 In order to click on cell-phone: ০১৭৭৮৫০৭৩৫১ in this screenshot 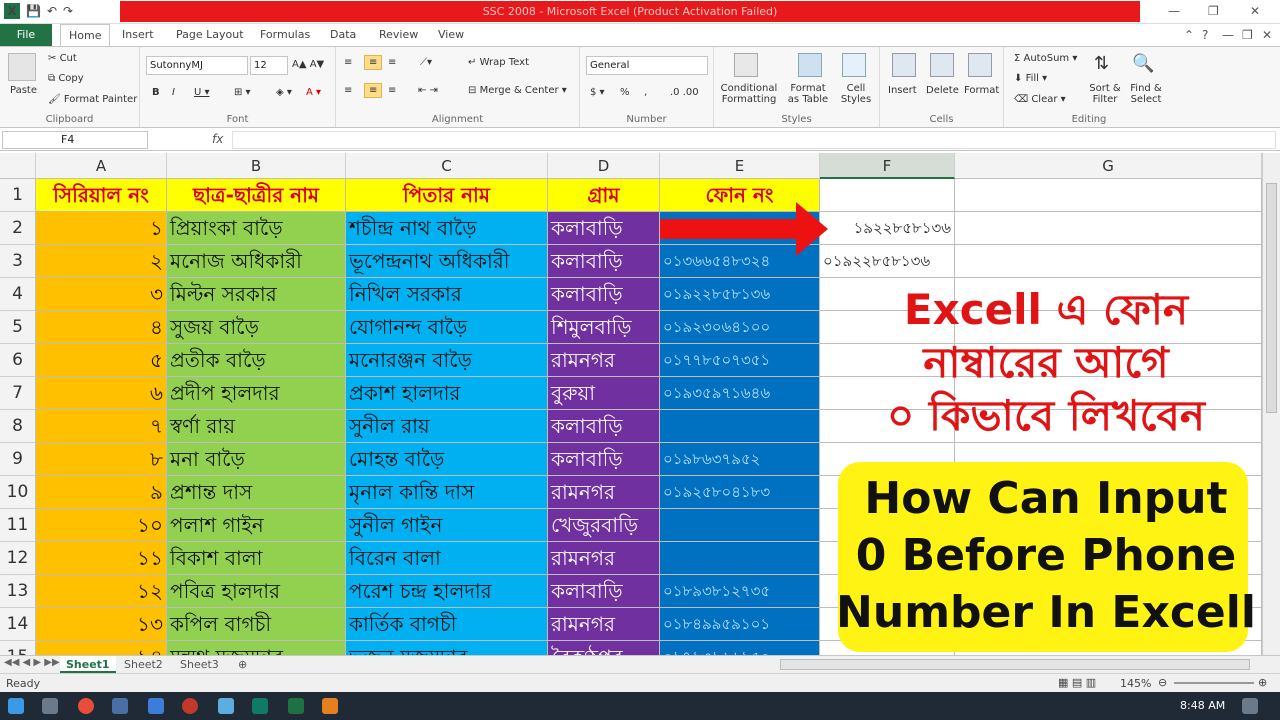, I will do `click(740, 360)`.